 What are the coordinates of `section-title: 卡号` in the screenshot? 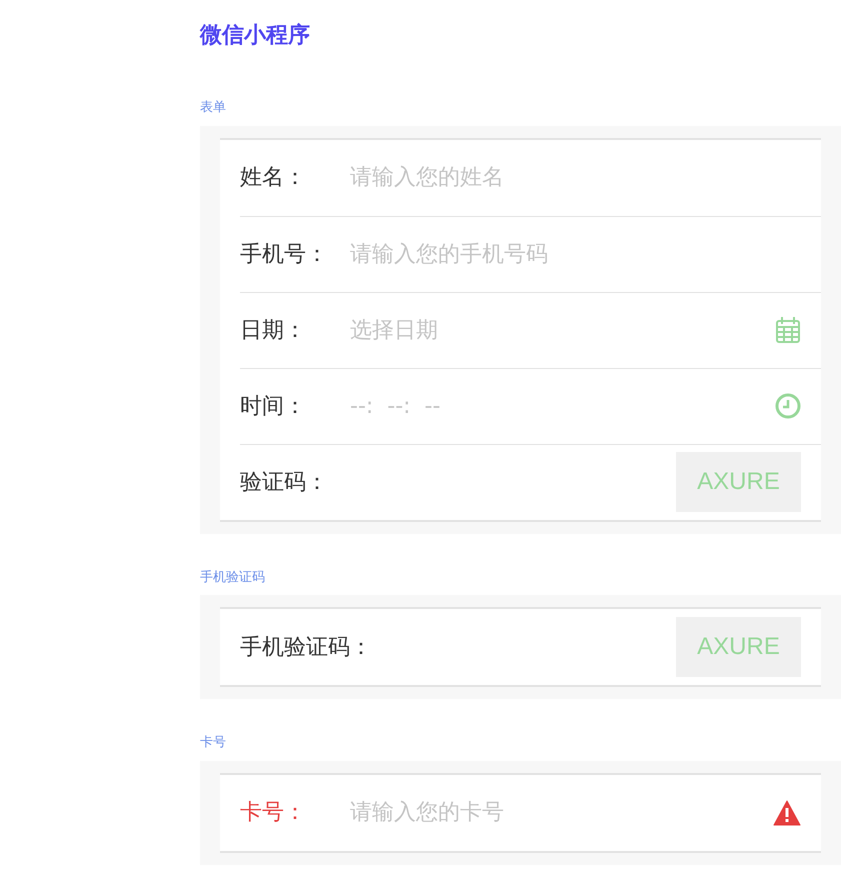 It's located at (213, 743).